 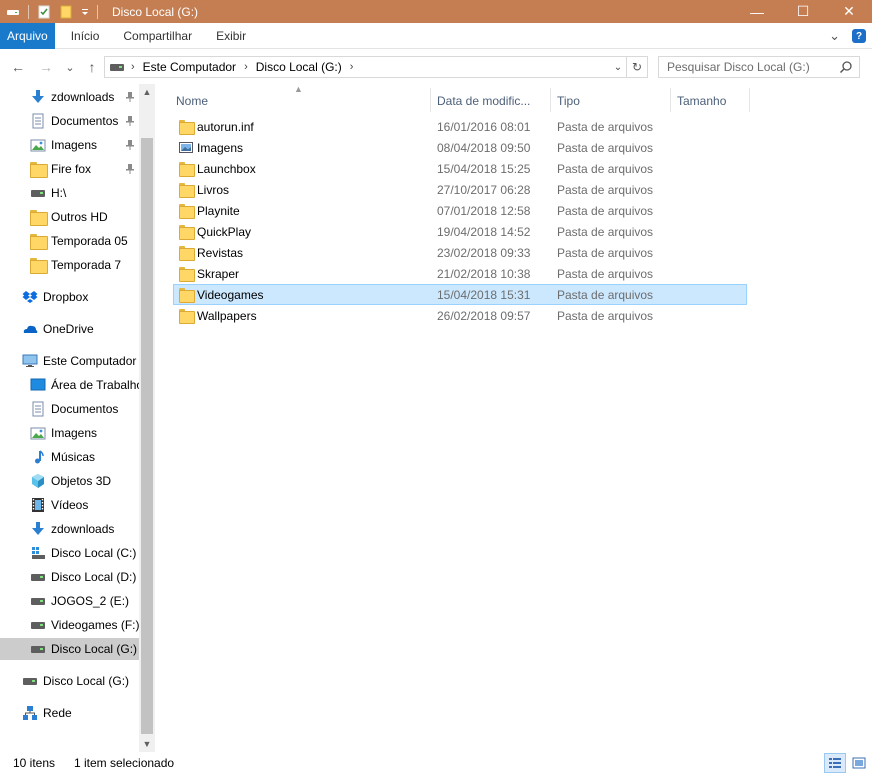 What do you see at coordinates (27, 35) in the screenshot?
I see `tab-arquivo: Arquivo` at bounding box center [27, 35].